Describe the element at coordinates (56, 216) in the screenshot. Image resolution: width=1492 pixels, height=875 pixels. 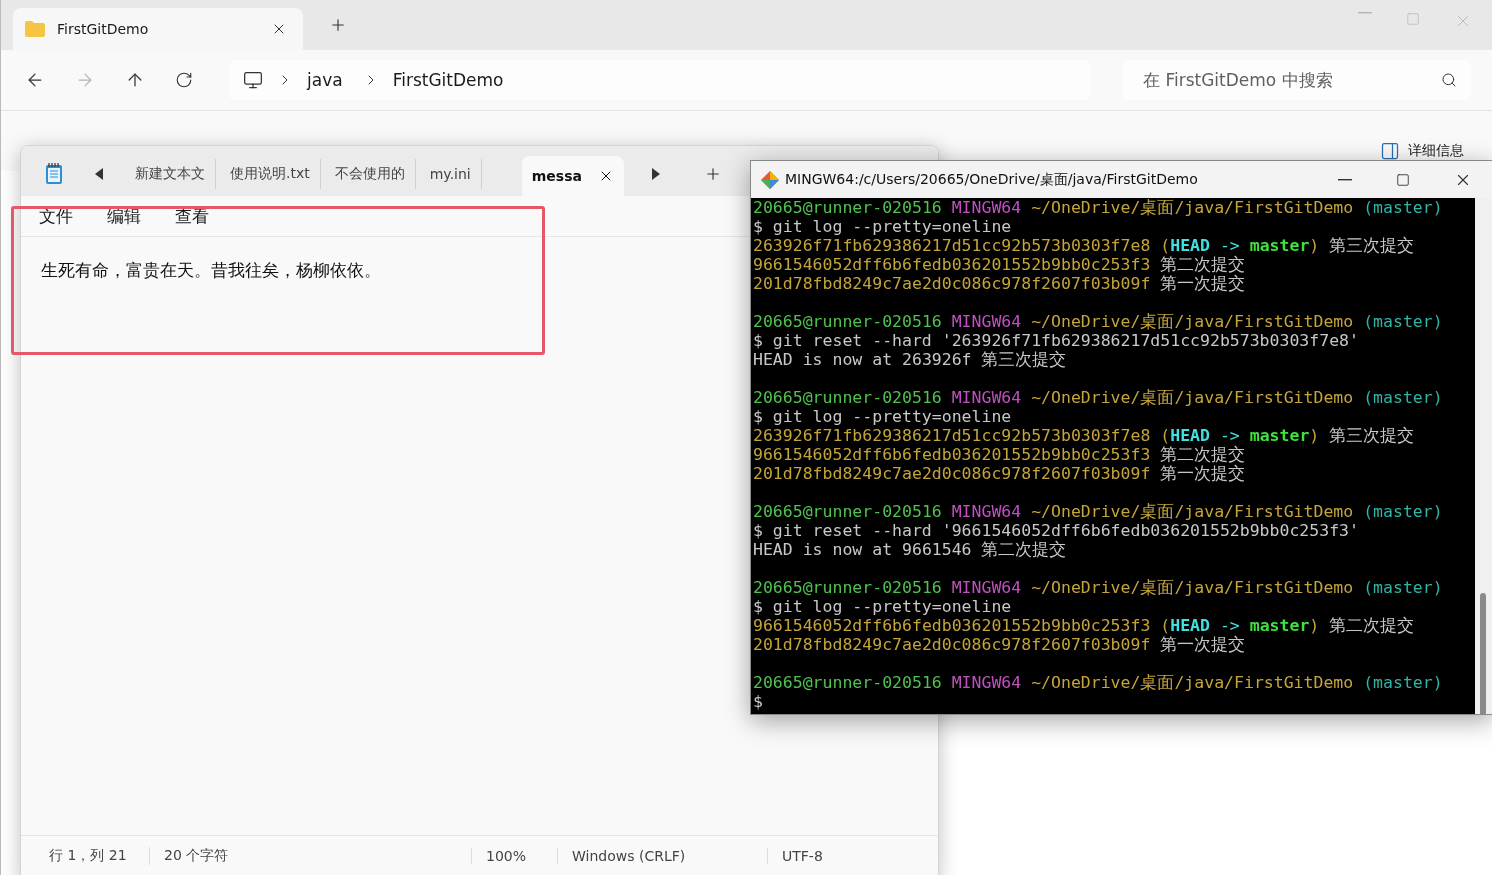
I see `menu-item: 文件` at that location.